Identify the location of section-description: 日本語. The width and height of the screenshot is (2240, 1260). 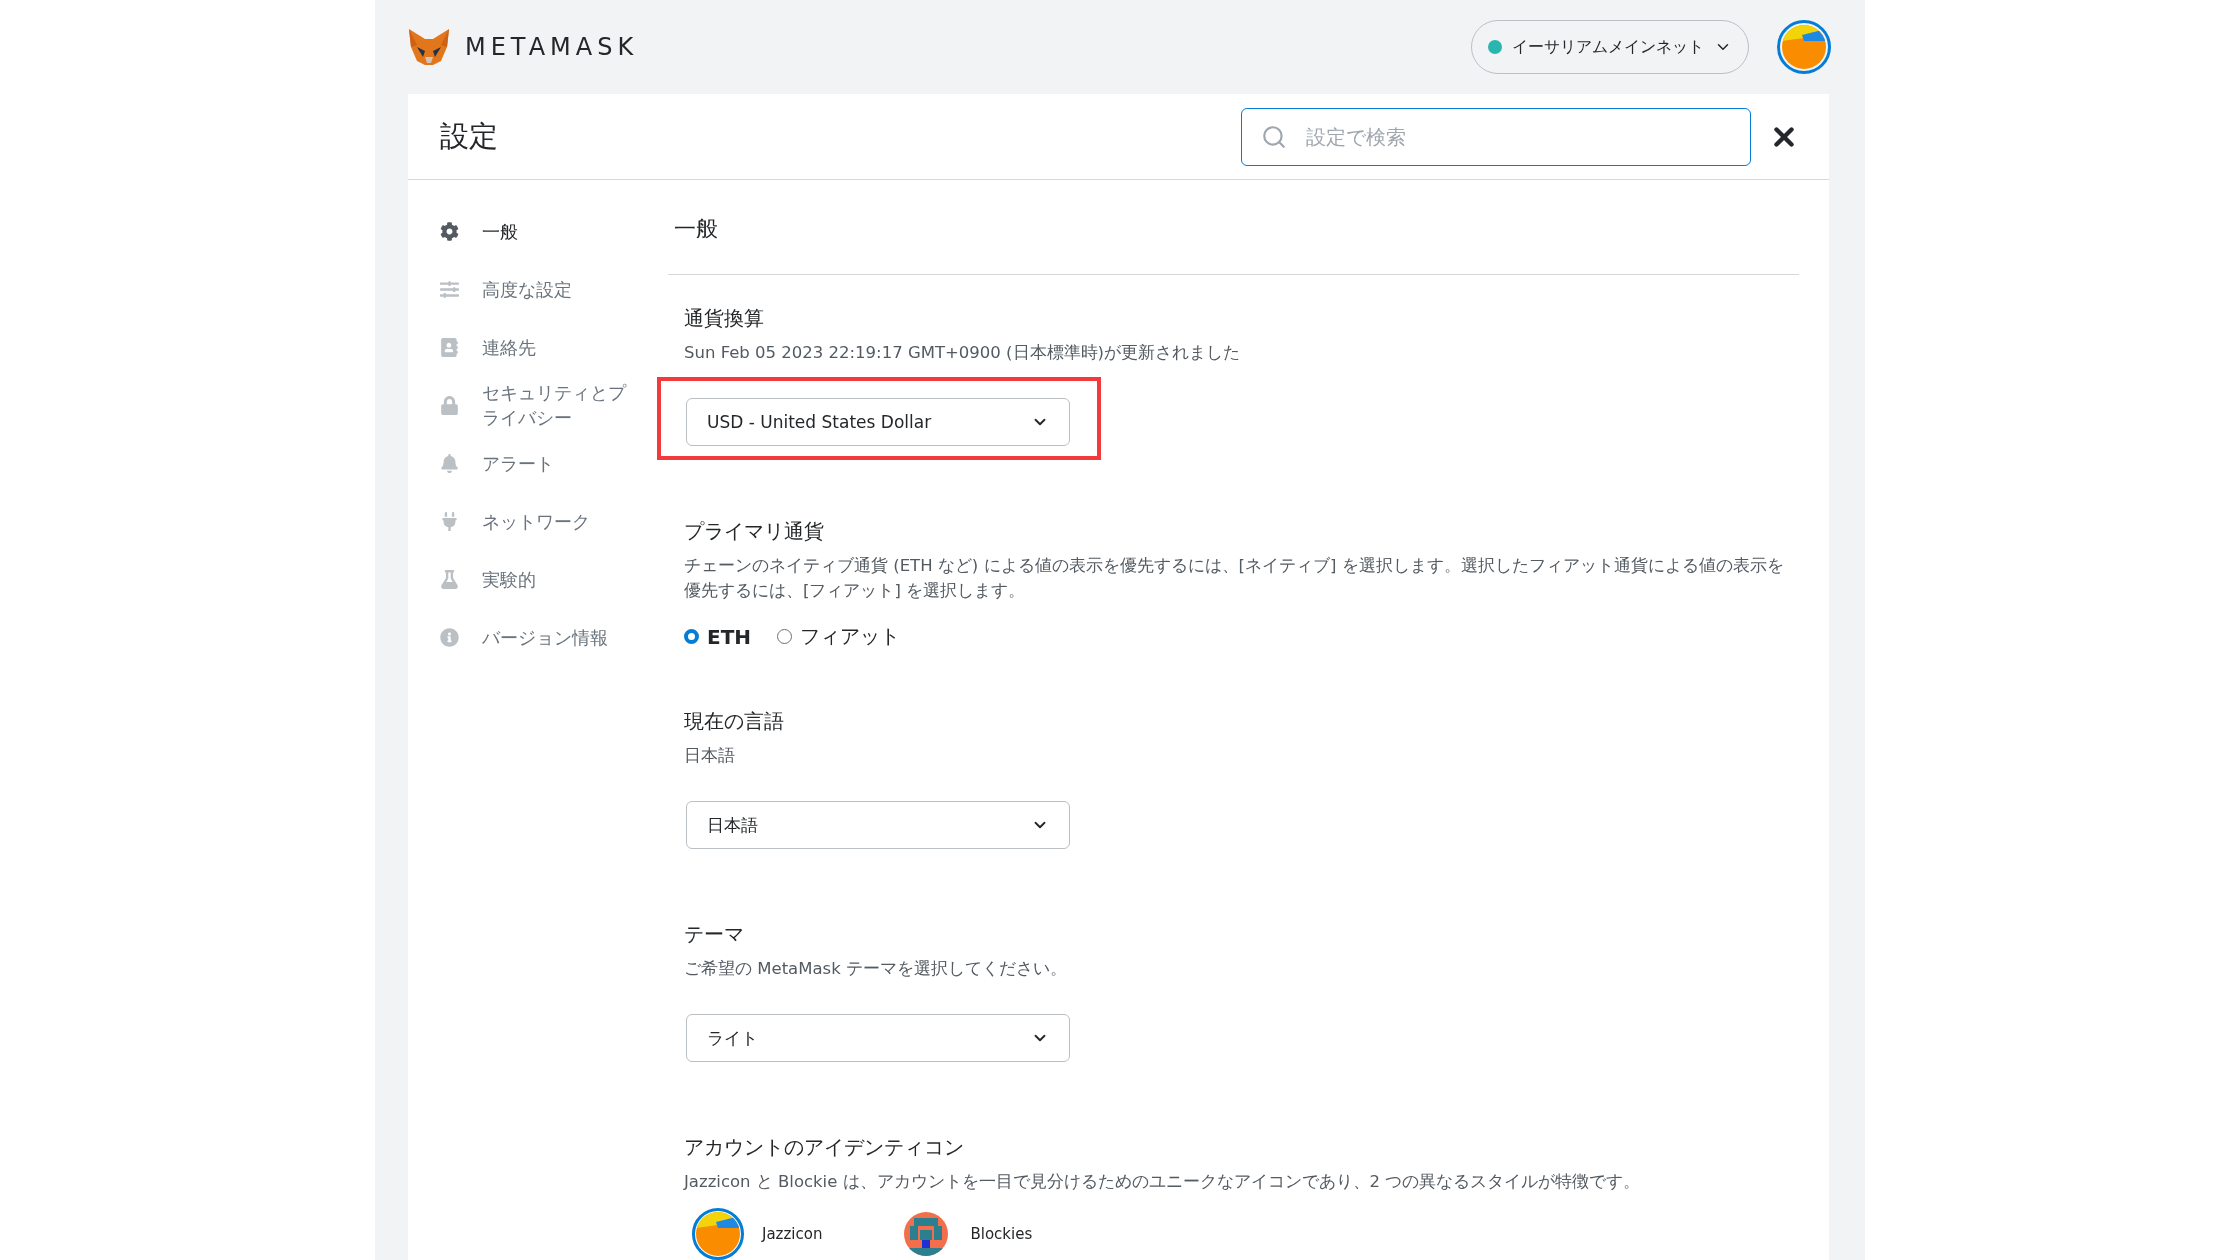
(710, 756).